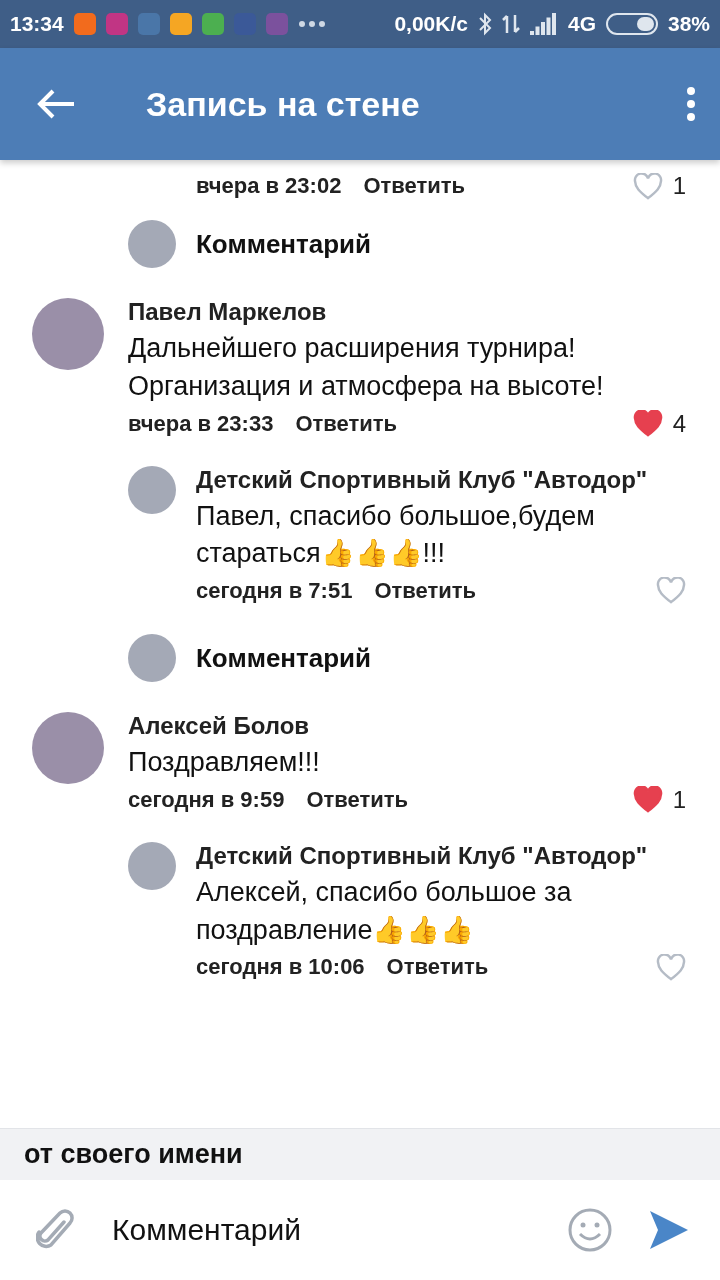 This screenshot has width=720, height=1280. I want to click on back-button, so click(56, 104).